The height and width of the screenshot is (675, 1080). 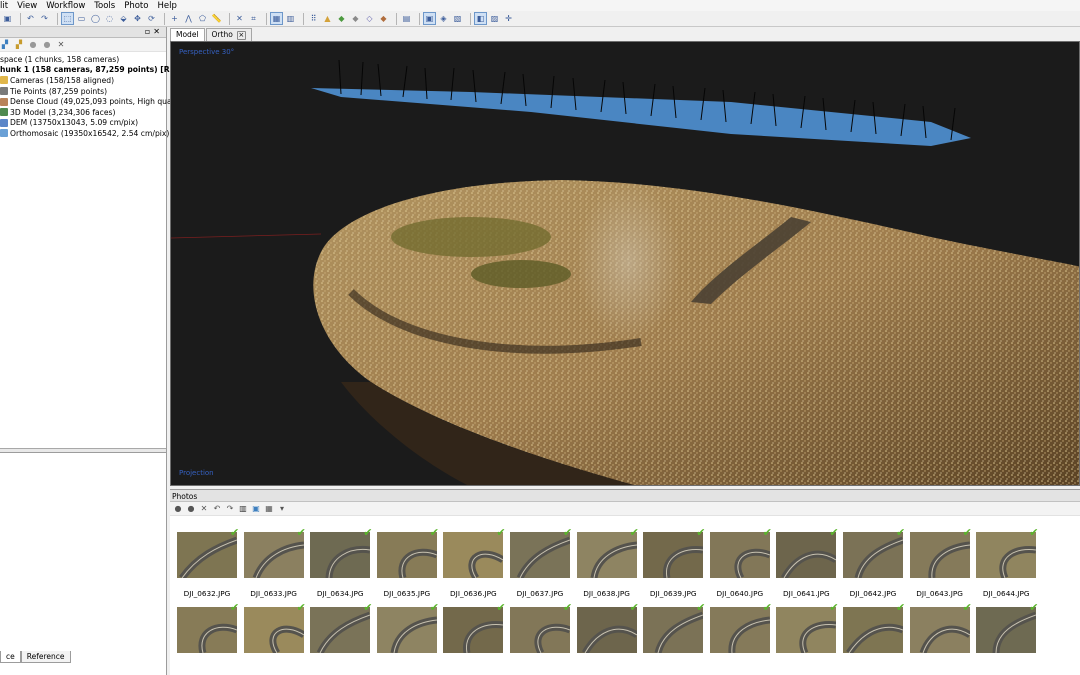 What do you see at coordinates (230, 509) in the screenshot?
I see `rotate-right-icon: ↷` at bounding box center [230, 509].